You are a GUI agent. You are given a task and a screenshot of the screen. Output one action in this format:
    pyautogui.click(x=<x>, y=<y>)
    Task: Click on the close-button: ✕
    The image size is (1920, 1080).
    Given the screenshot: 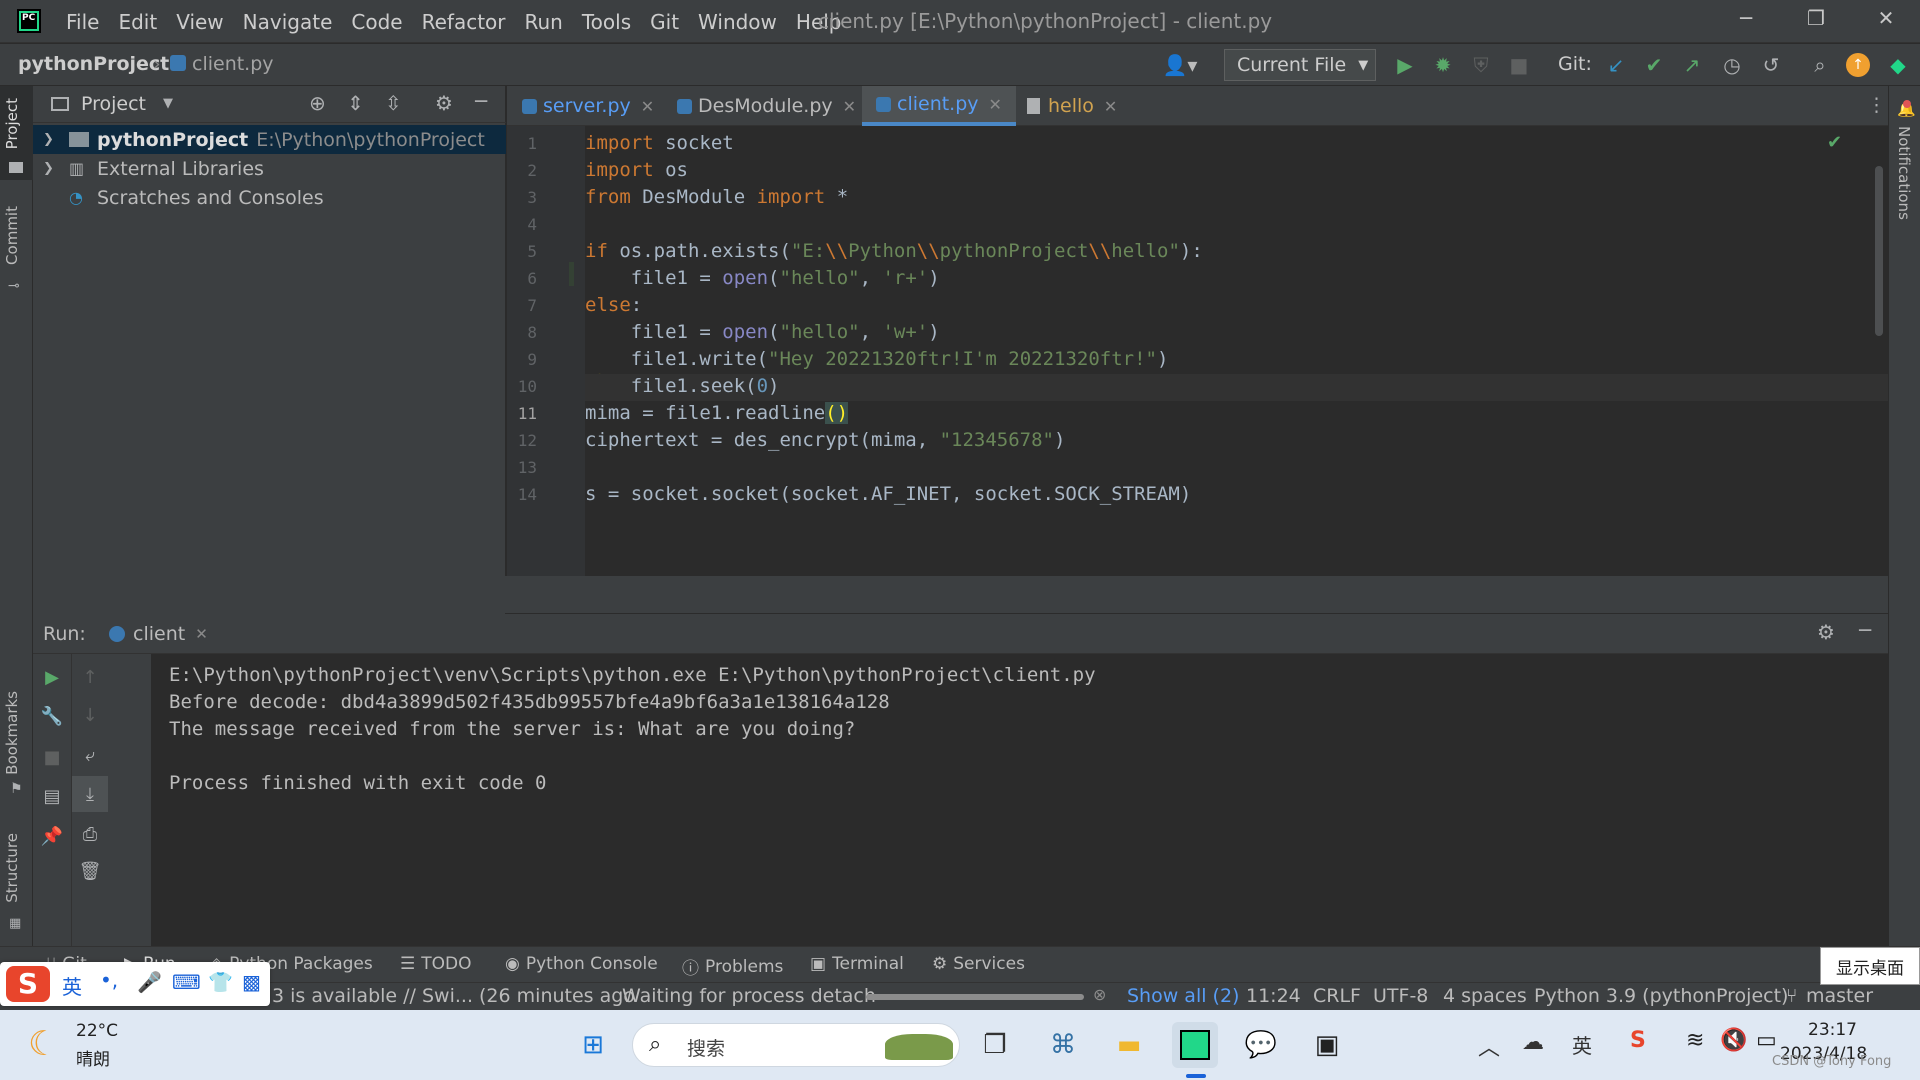 What is the action you would take?
    pyautogui.click(x=1886, y=21)
    